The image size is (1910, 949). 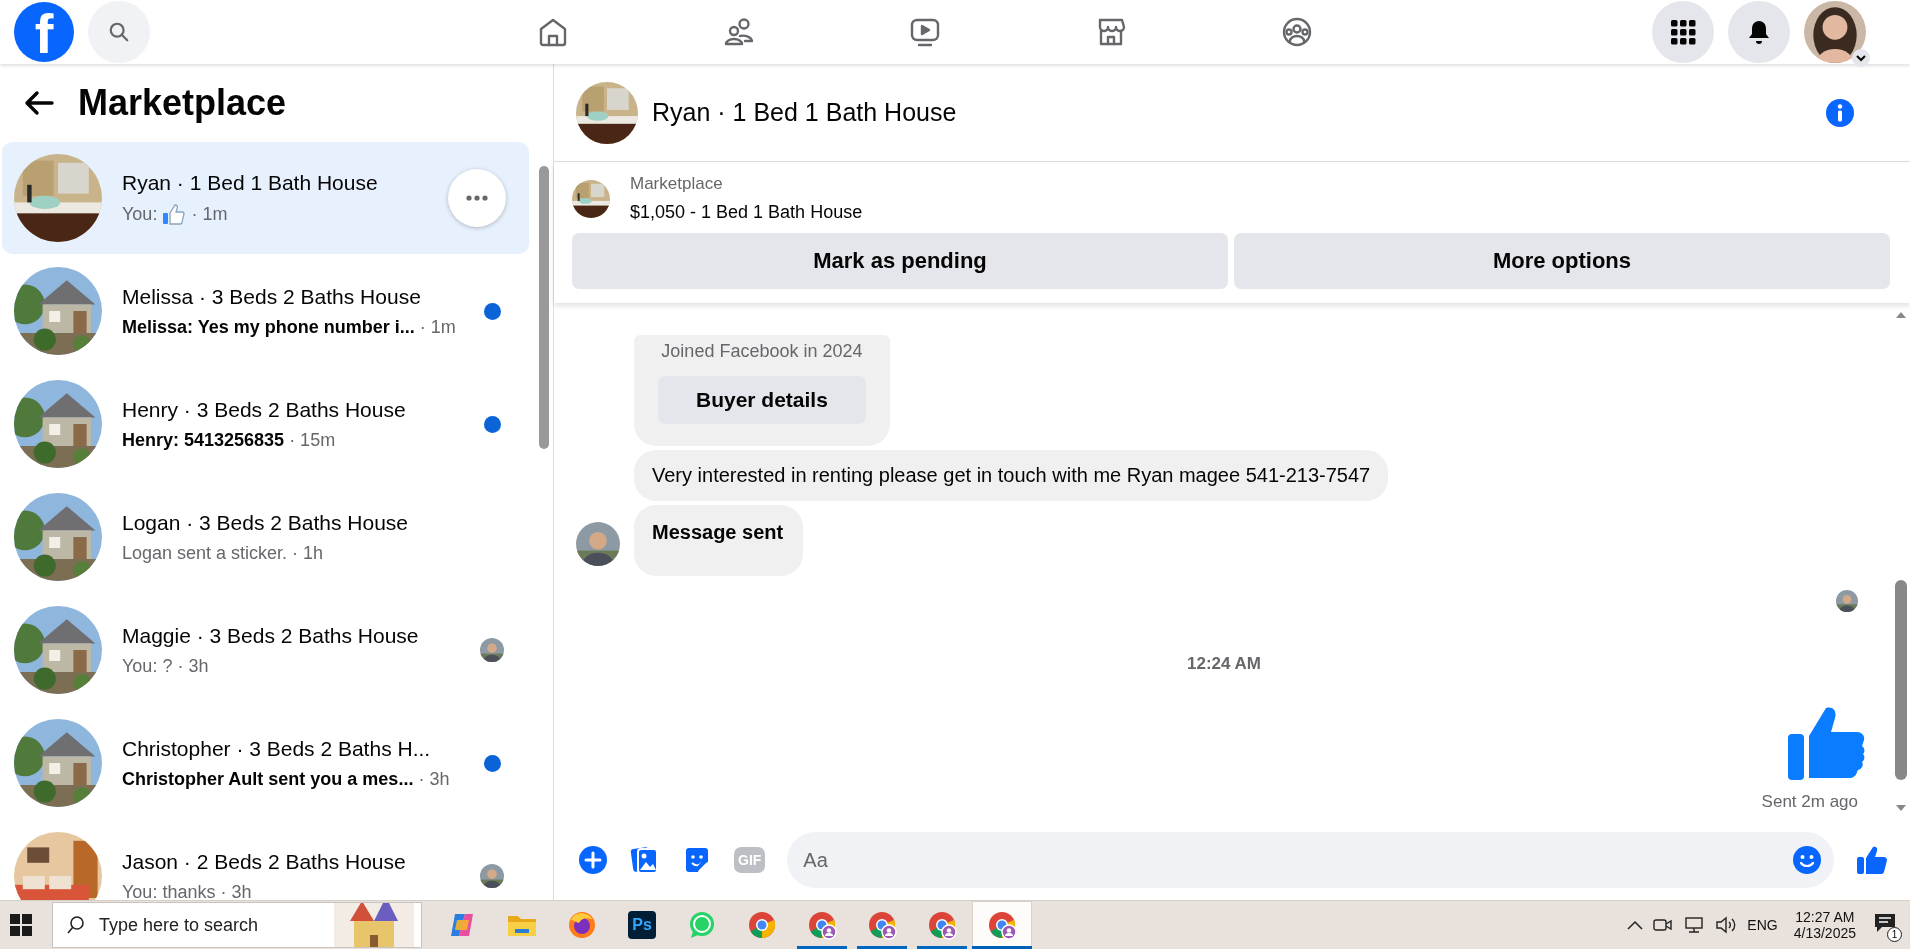 What do you see at coordinates (1726, 925) in the screenshot?
I see `speaker-icon` at bounding box center [1726, 925].